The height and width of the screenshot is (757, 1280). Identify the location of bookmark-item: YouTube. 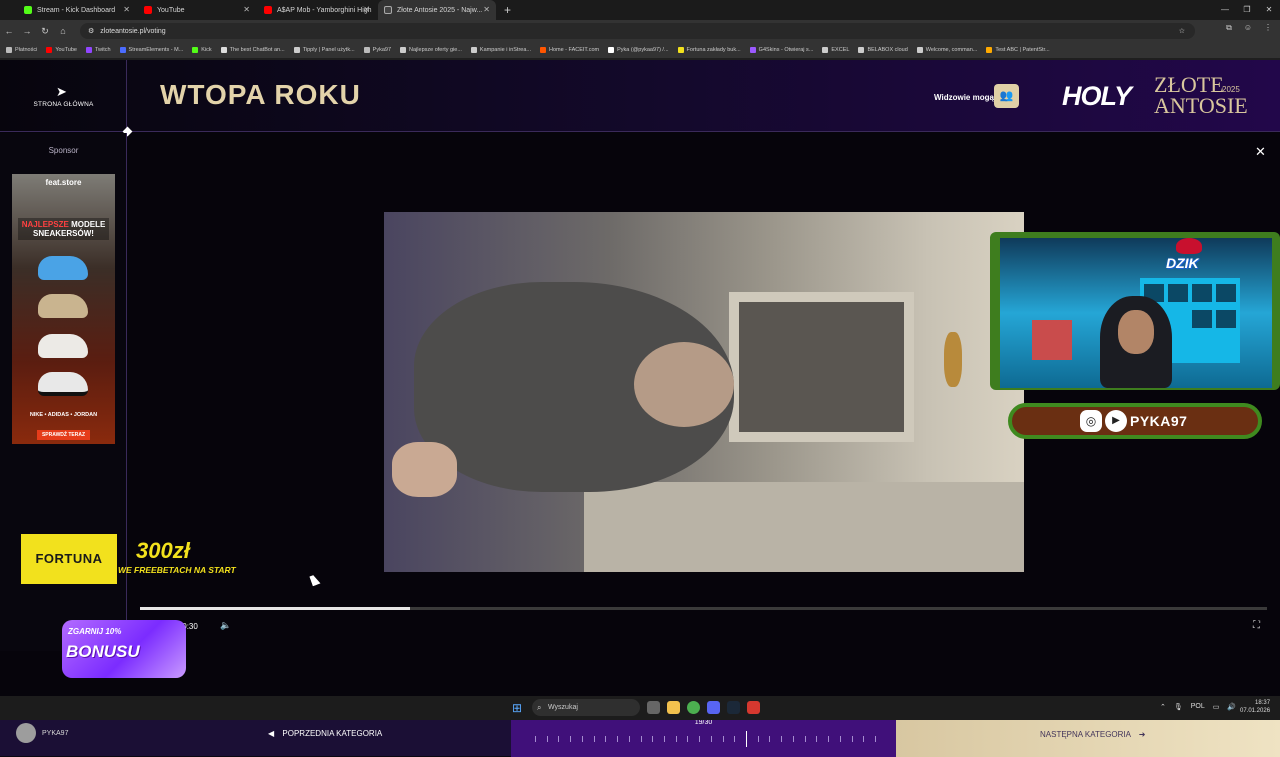
(61, 50).